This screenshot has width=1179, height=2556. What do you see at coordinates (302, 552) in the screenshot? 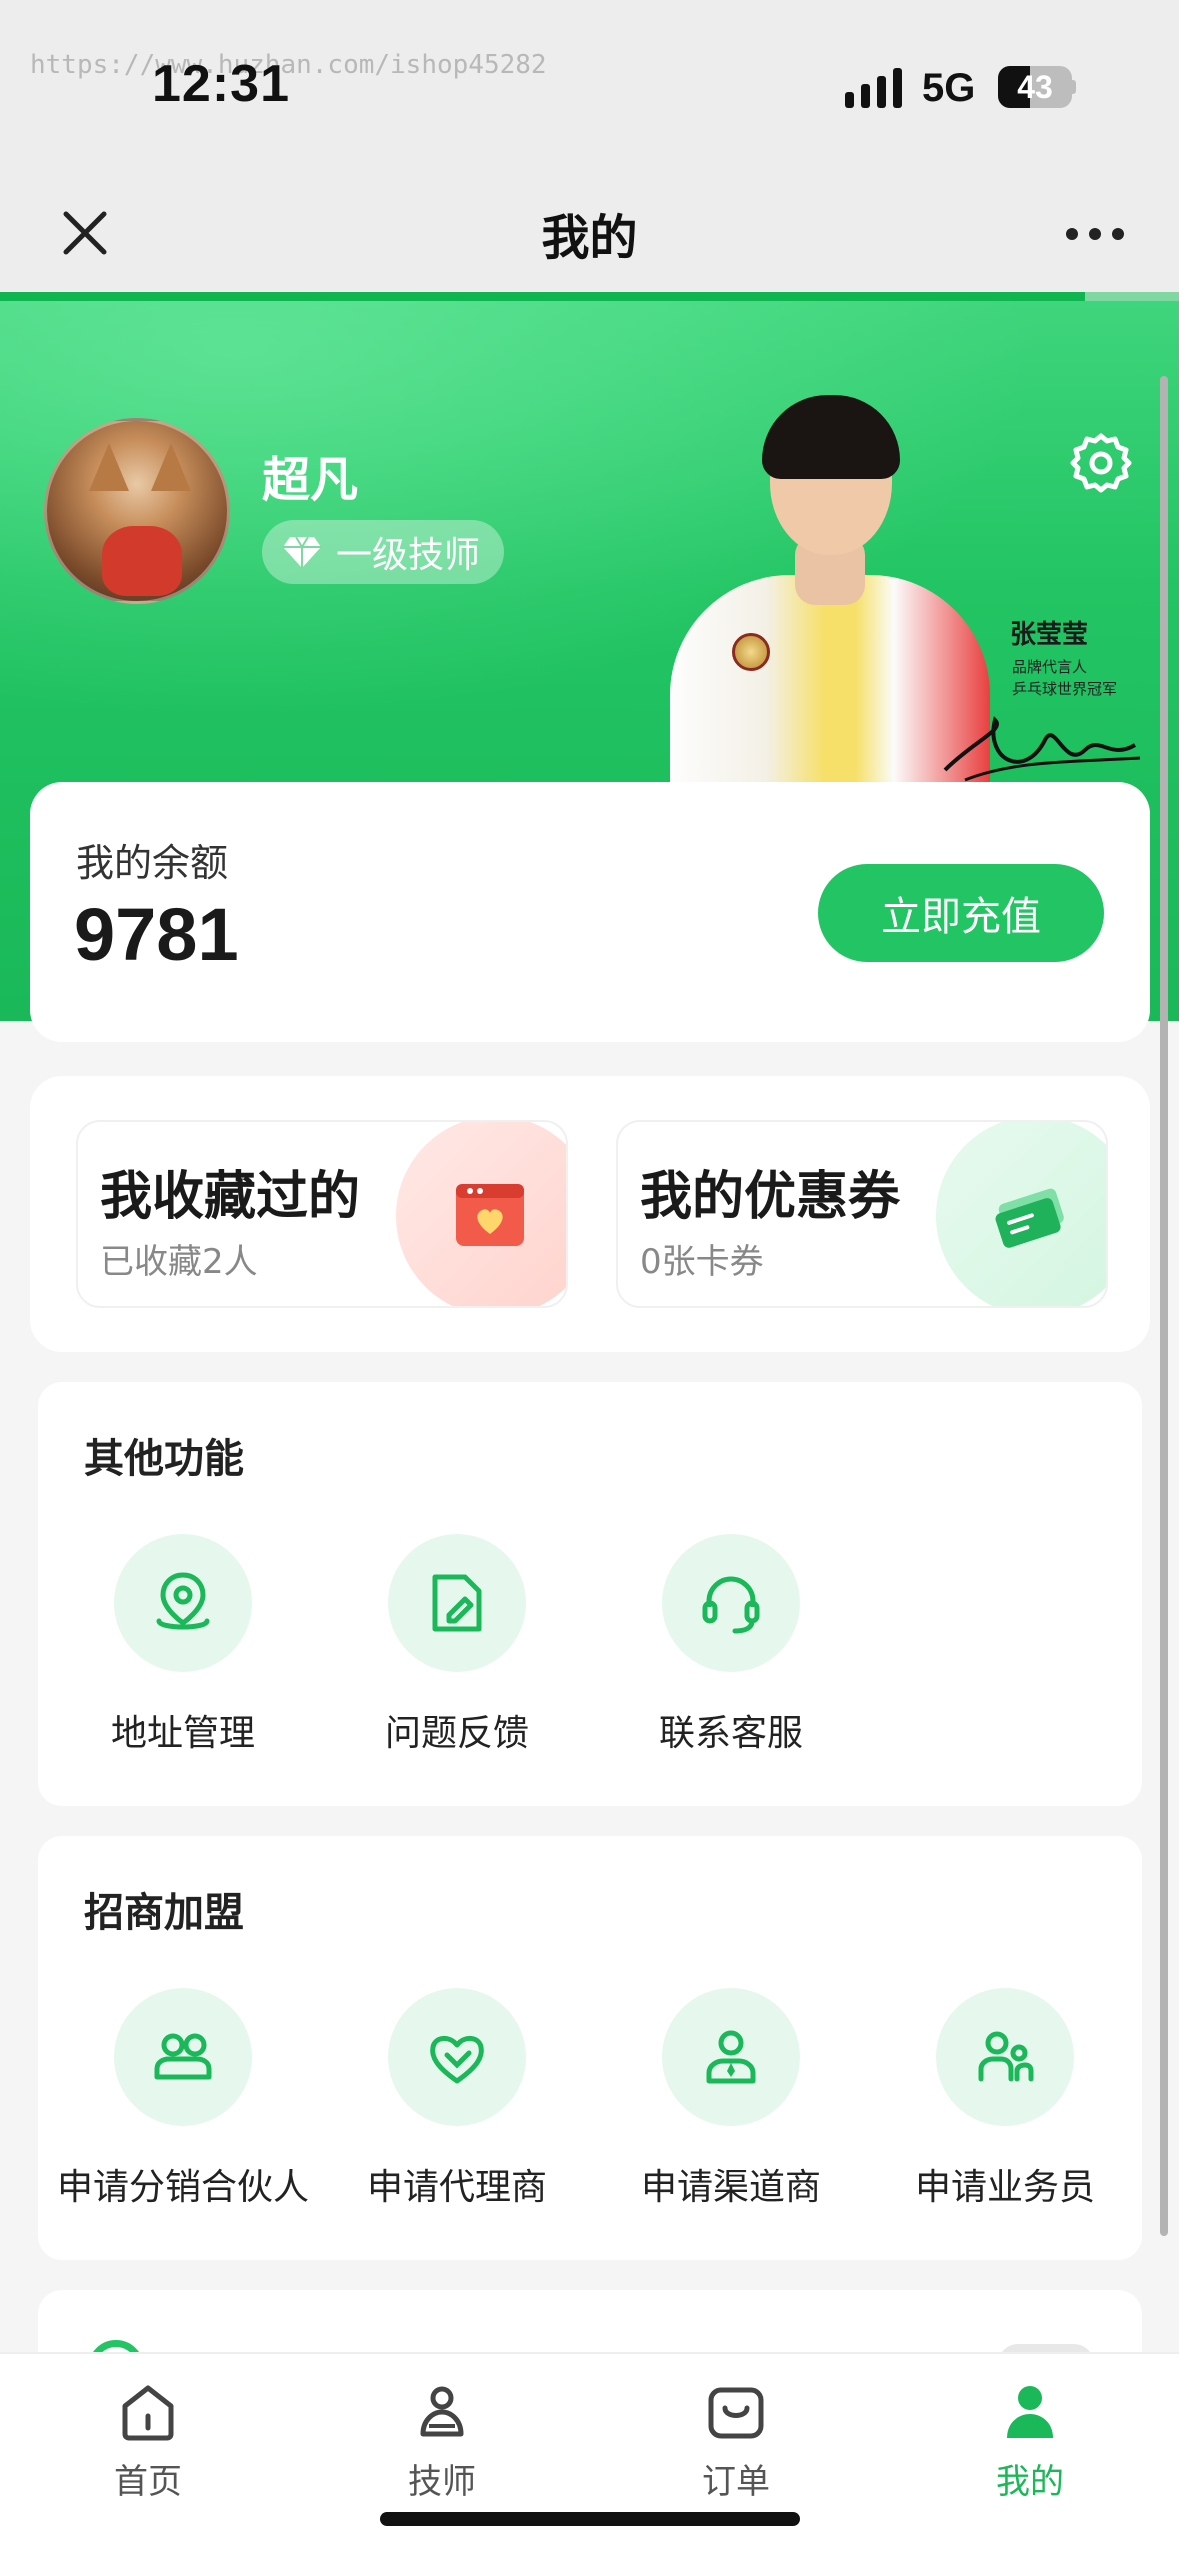
I see `diamond-icon` at bounding box center [302, 552].